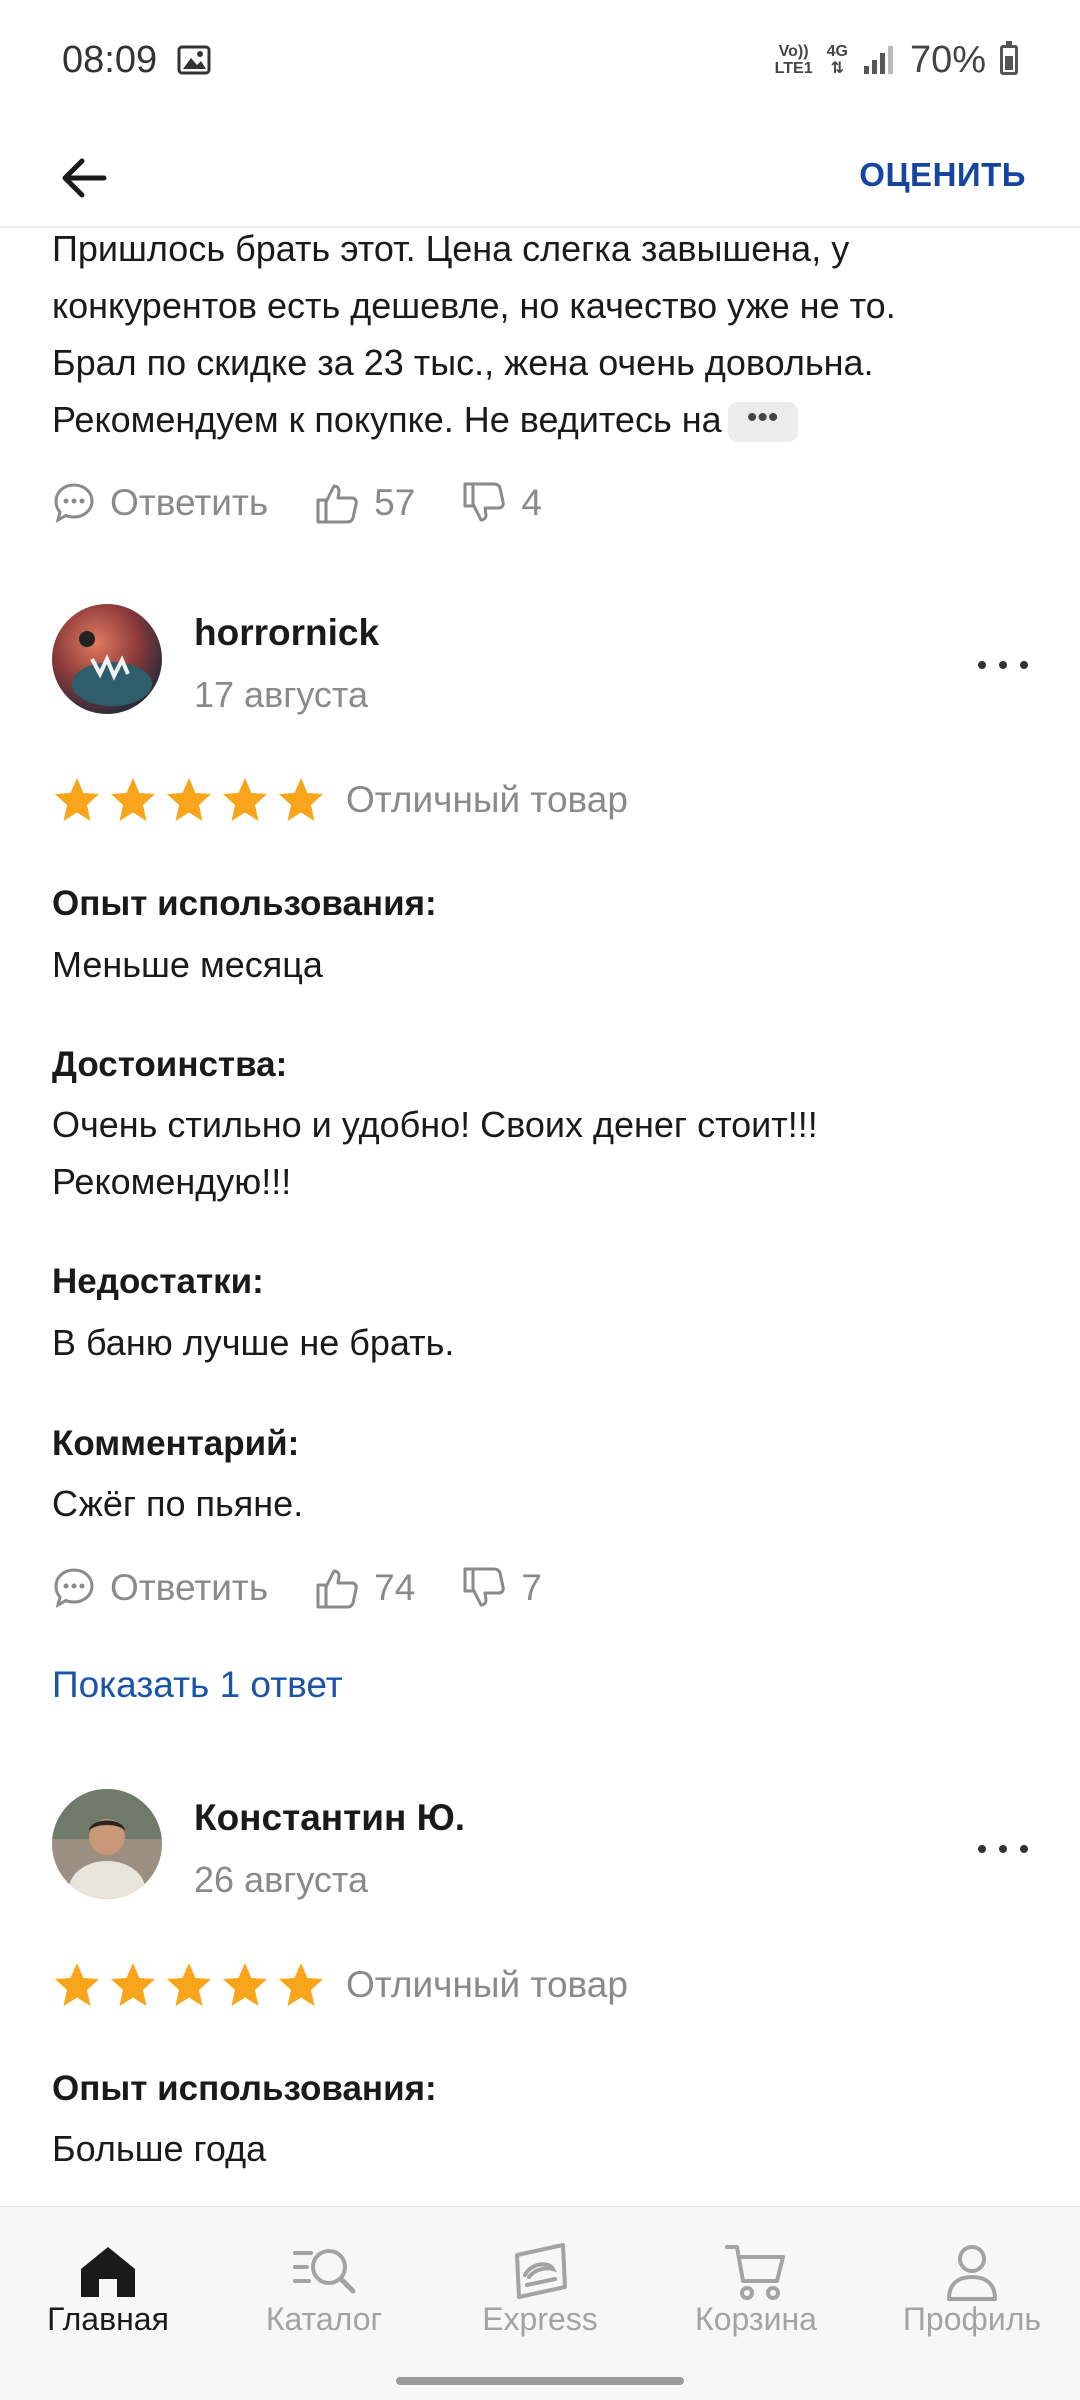 Image resolution: width=1080 pixels, height=2400 pixels. Describe the element at coordinates (540, 174) in the screenshot. I see `app-bar: ОЦЕНИТЬ` at that location.